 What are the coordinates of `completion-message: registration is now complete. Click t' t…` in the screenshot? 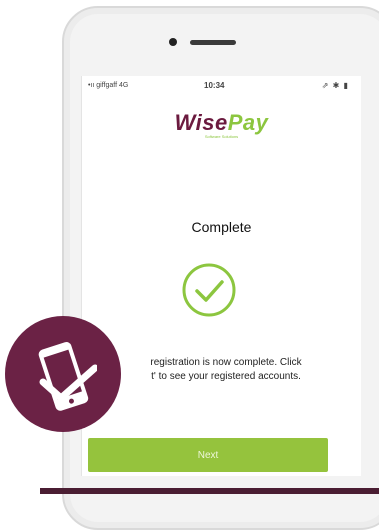 It's located at (226, 370).